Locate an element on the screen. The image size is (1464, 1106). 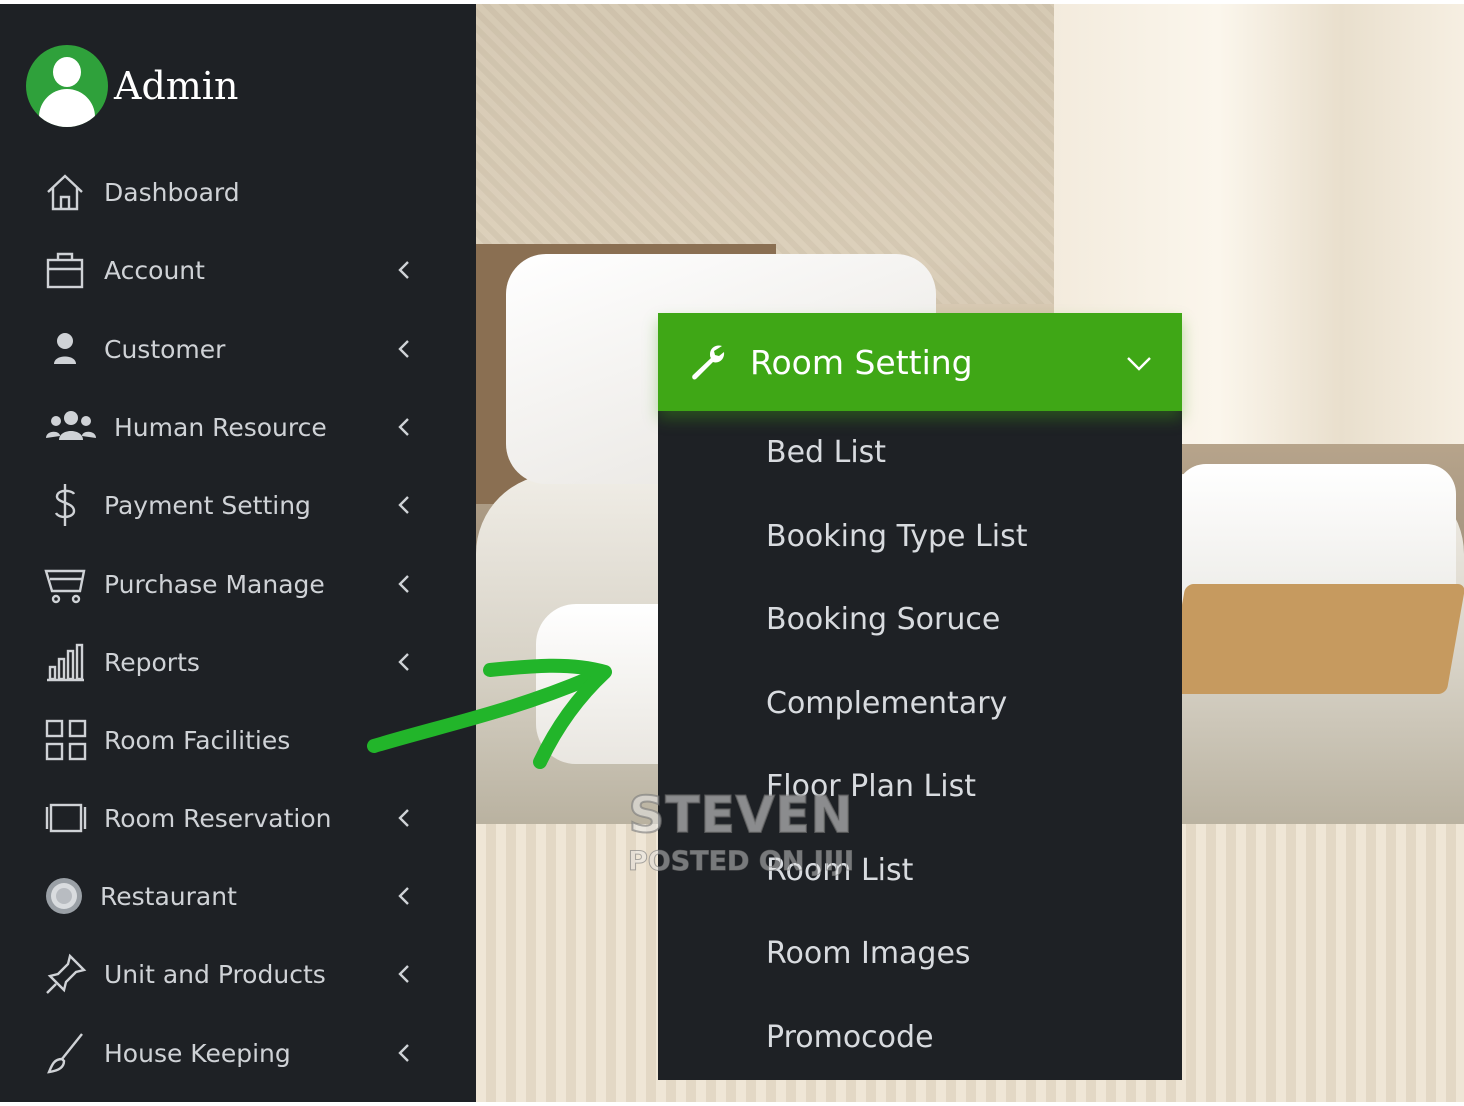
avatar is located at coordinates (67, 86).